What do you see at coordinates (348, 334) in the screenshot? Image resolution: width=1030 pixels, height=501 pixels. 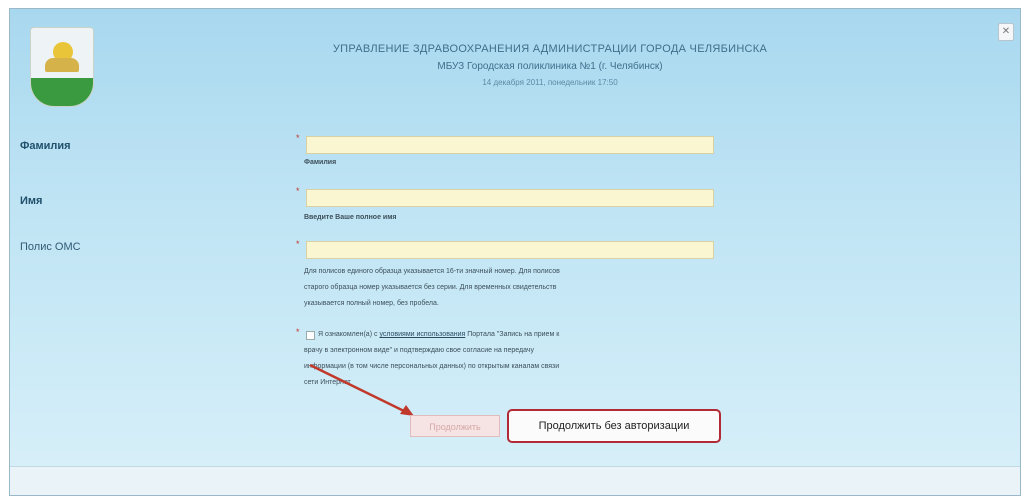 I see `agreement-prefix: Я ознакомлен(а) с` at bounding box center [348, 334].